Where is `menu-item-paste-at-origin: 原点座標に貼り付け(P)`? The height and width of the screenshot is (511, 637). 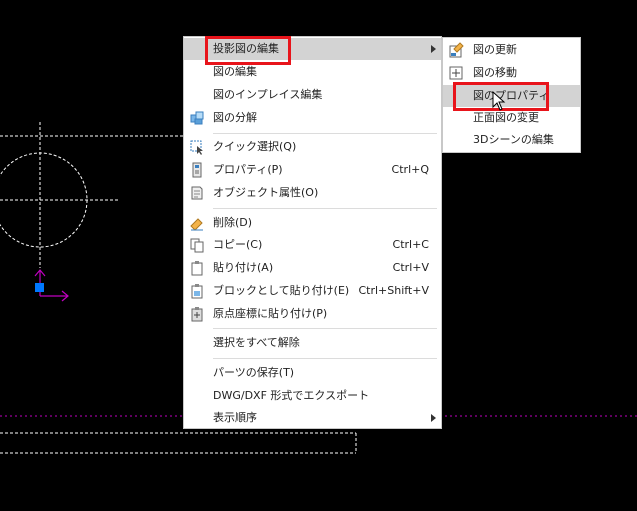 menu-item-paste-at-origin: 原点座標に貼り付け(P) is located at coordinates (312, 314).